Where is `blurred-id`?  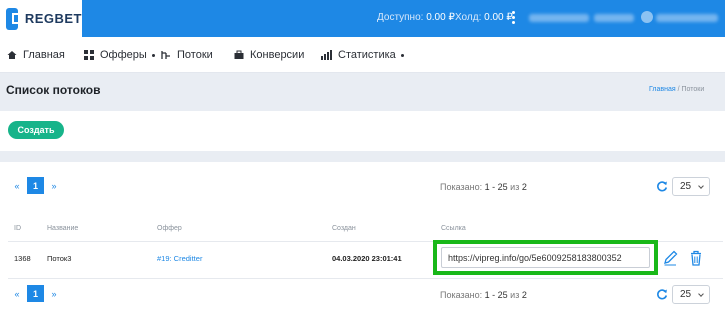 blurred-id is located at coordinates (614, 18).